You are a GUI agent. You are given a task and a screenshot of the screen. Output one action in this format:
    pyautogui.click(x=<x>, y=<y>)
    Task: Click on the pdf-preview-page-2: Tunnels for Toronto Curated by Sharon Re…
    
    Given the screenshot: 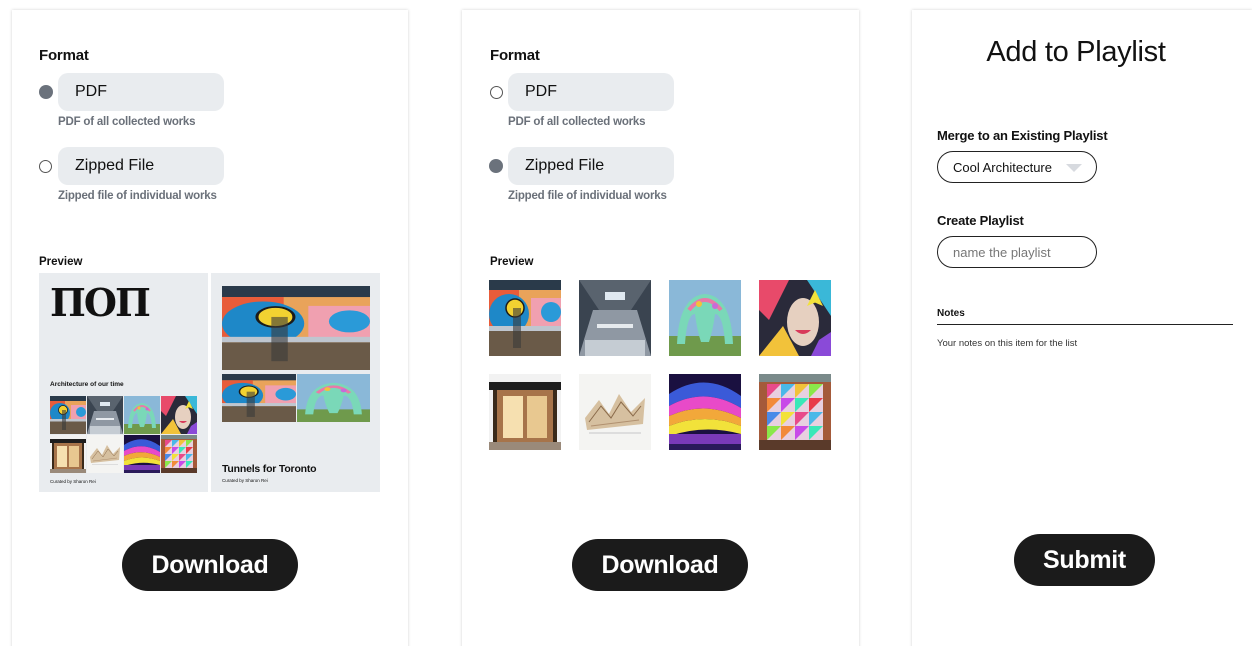 What is the action you would take?
    pyautogui.click(x=295, y=382)
    